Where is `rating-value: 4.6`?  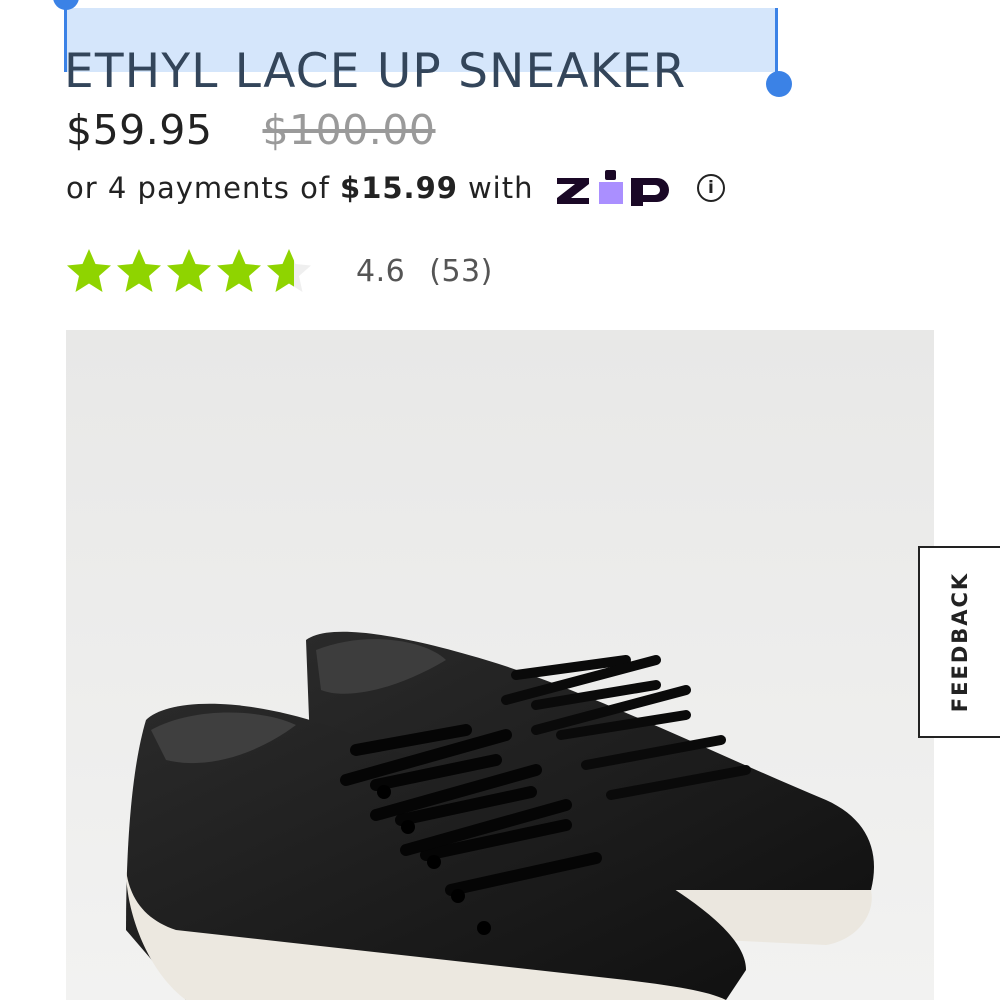
rating-value: 4.6 is located at coordinates (381, 271).